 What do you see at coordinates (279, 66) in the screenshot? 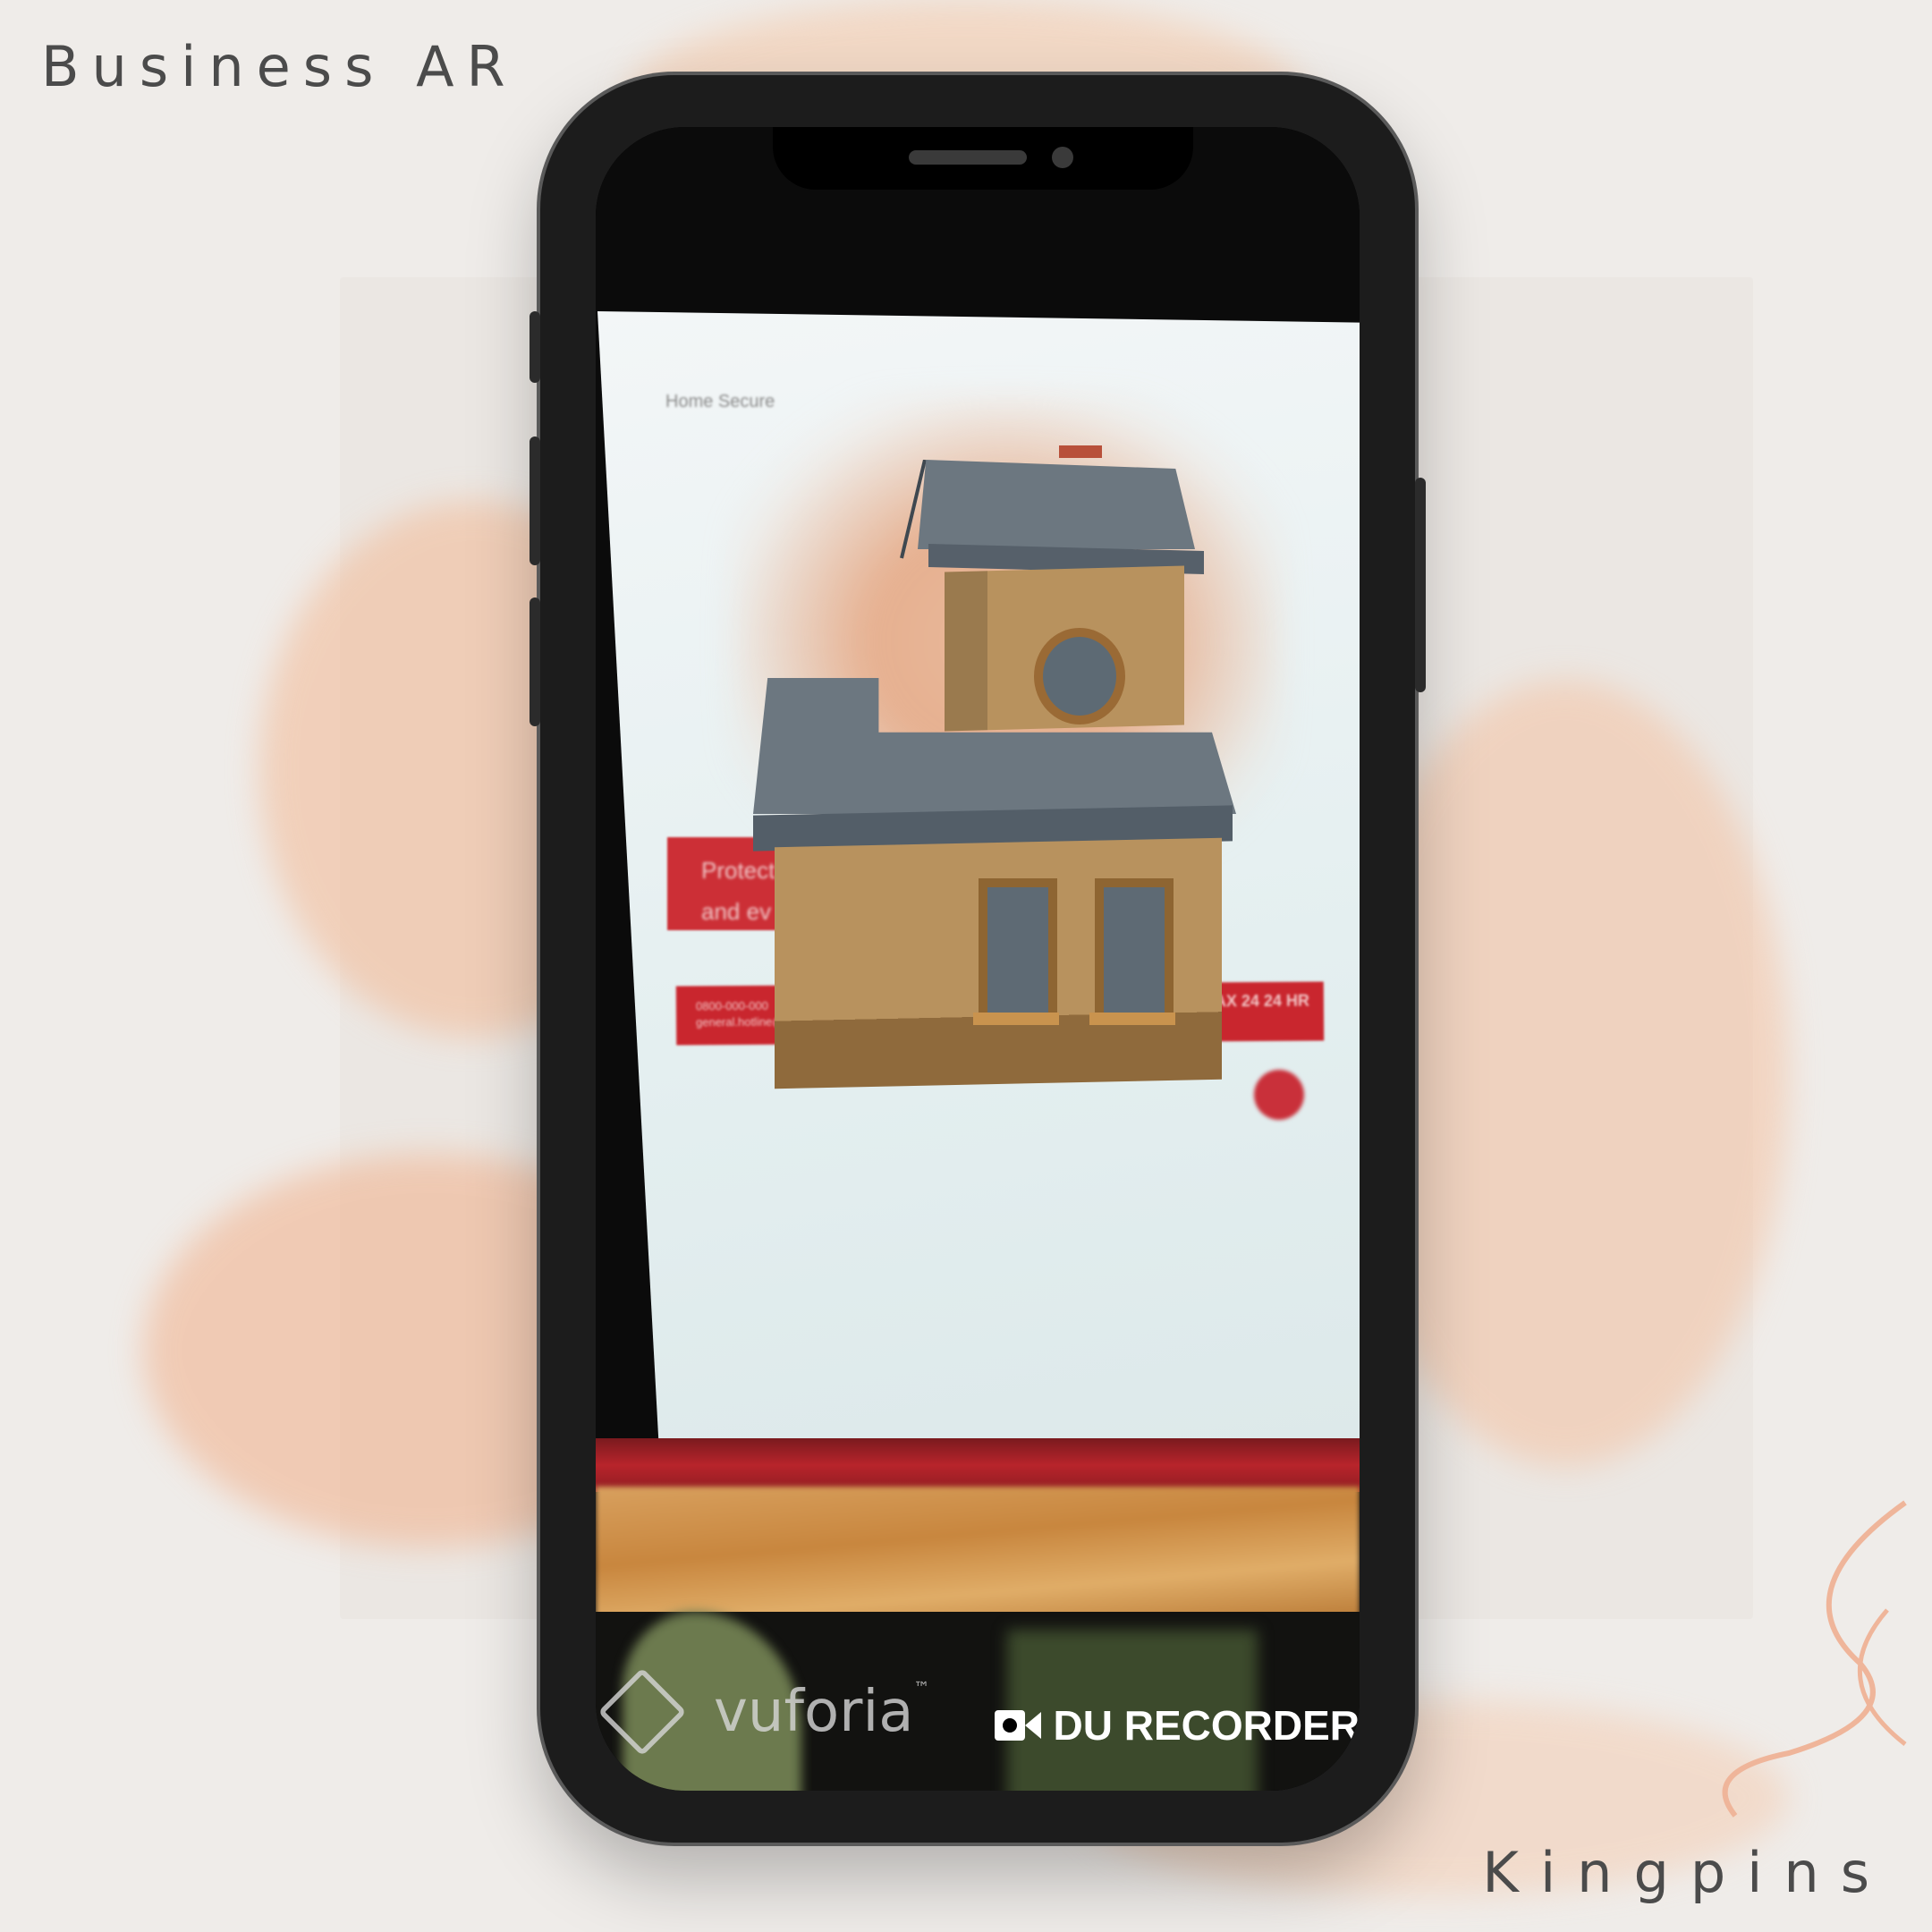
I see `corner-title: Business AR` at bounding box center [279, 66].